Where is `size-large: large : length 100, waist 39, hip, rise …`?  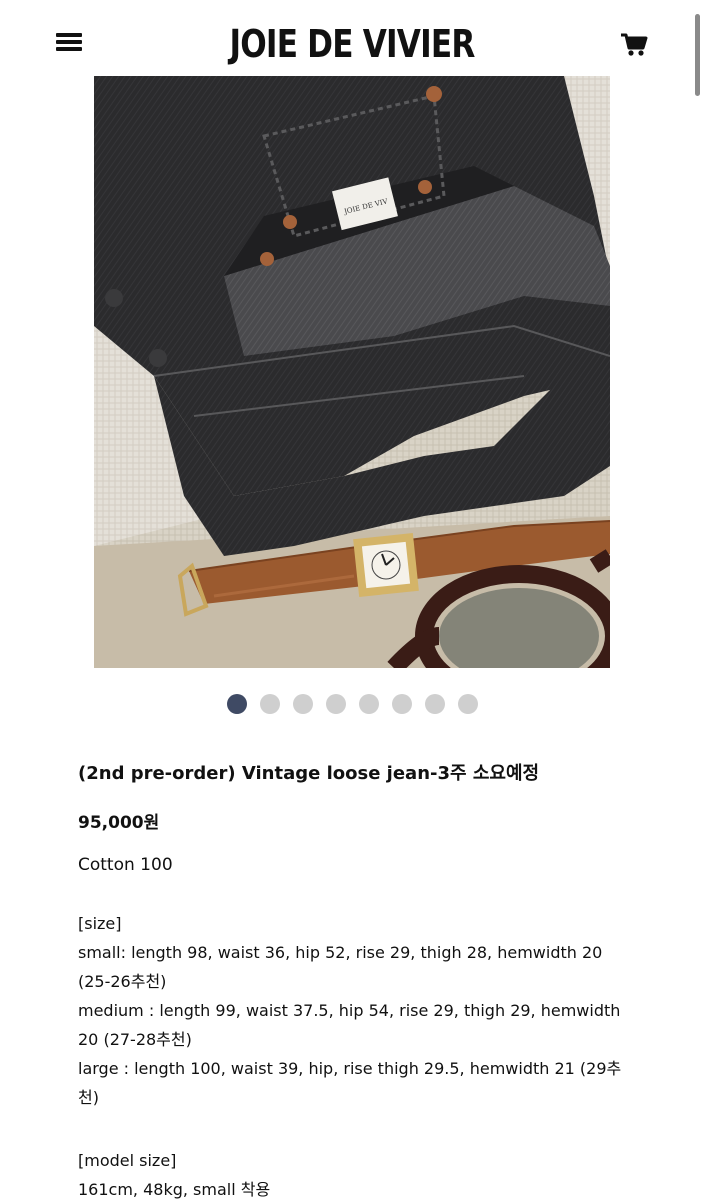 size-large: large : length 100, waist 39, hip, rise … is located at coordinates (350, 1083).